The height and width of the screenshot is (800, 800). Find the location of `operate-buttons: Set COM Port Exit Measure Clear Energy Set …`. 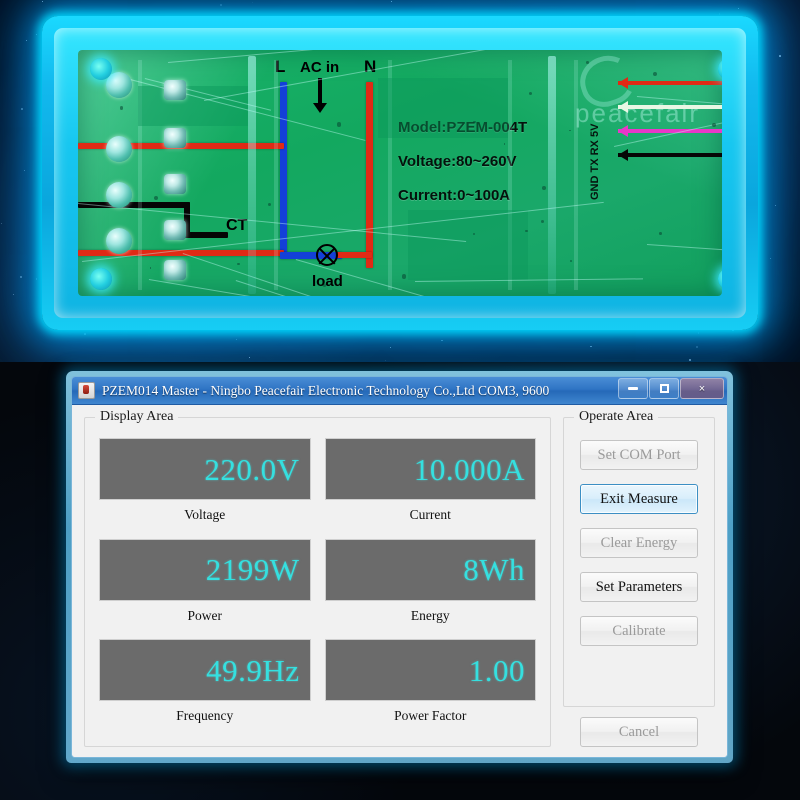

operate-buttons: Set COM Port Exit Measure Clear Energy Set … is located at coordinates (639, 568).